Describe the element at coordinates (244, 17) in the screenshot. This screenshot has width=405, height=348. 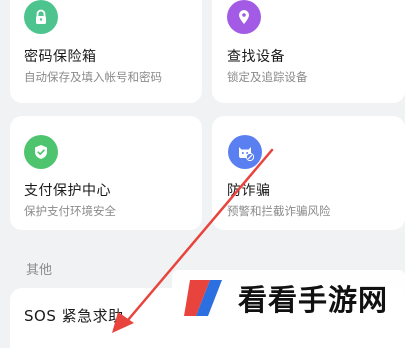
I see `location-pin-icon` at that location.